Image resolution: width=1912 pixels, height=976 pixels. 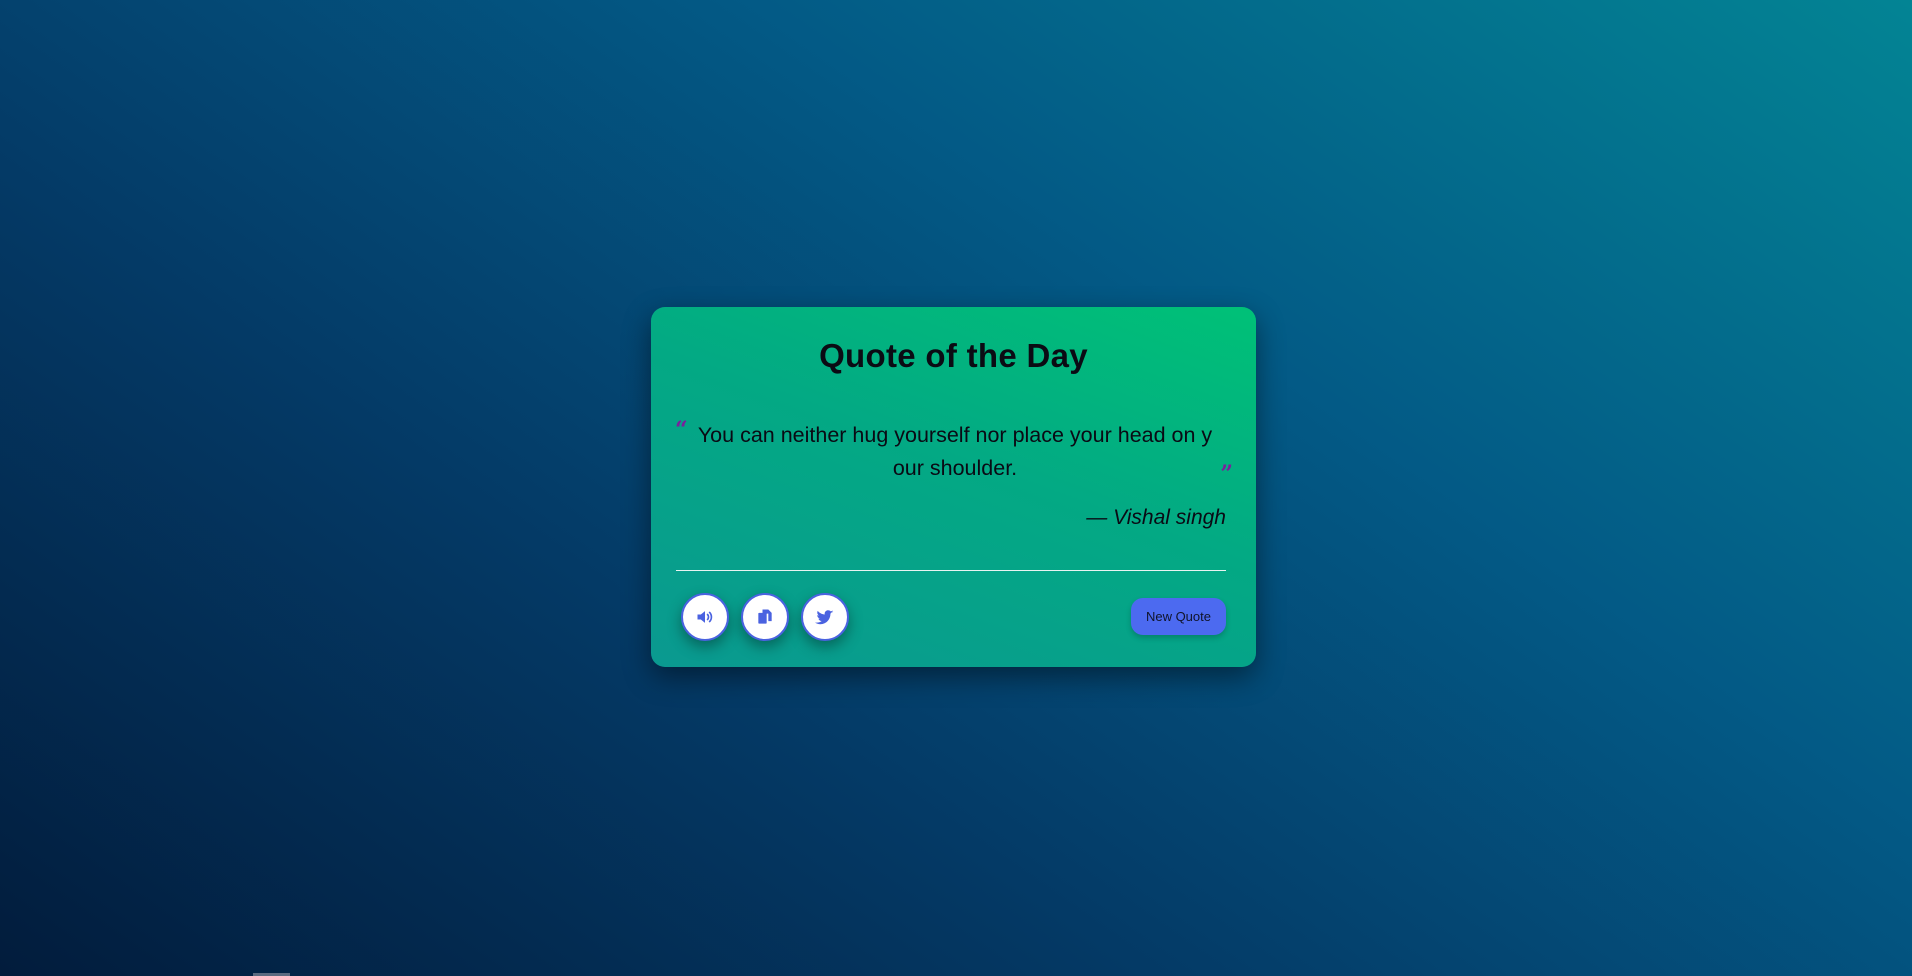 I want to click on twitter-button, so click(x=825, y=617).